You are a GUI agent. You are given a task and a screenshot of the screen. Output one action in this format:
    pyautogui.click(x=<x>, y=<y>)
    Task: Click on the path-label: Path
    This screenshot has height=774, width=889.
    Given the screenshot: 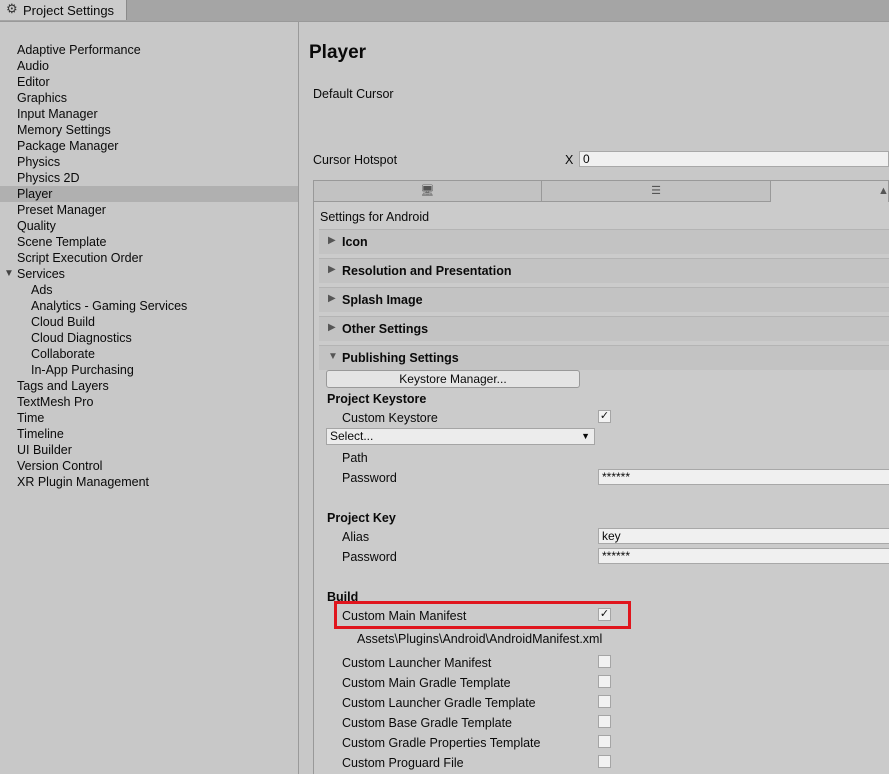 What is the action you would take?
    pyautogui.click(x=355, y=458)
    